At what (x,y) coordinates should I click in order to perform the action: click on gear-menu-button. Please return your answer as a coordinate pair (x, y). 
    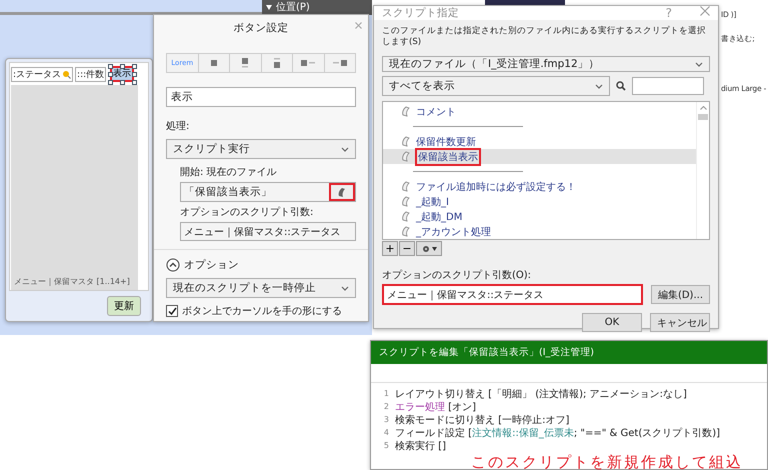
    Looking at the image, I should click on (429, 248).